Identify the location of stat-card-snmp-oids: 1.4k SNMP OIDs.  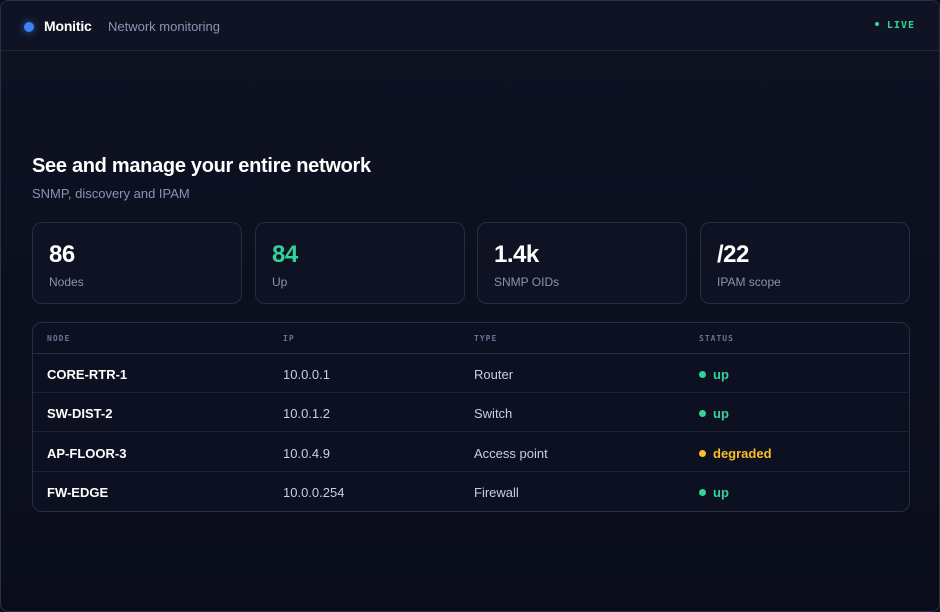
(582, 263).